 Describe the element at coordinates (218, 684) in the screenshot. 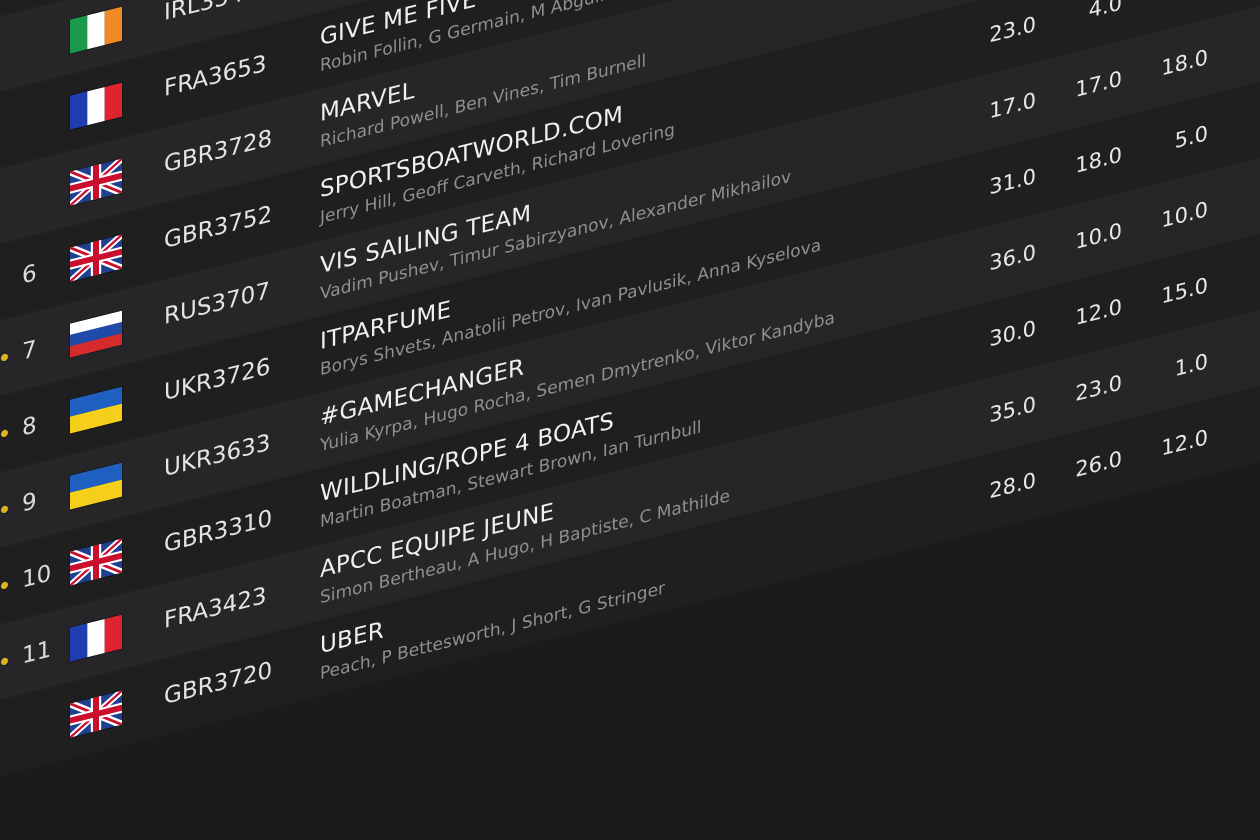

I see `sail-number: GBR3720` at that location.